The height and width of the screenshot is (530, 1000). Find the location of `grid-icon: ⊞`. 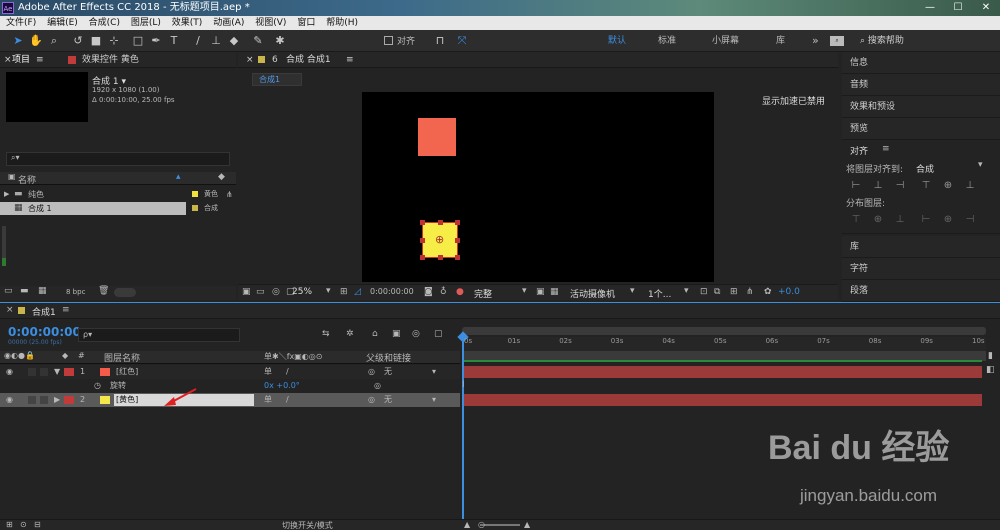

grid-icon: ⊞ is located at coordinates (344, 292).